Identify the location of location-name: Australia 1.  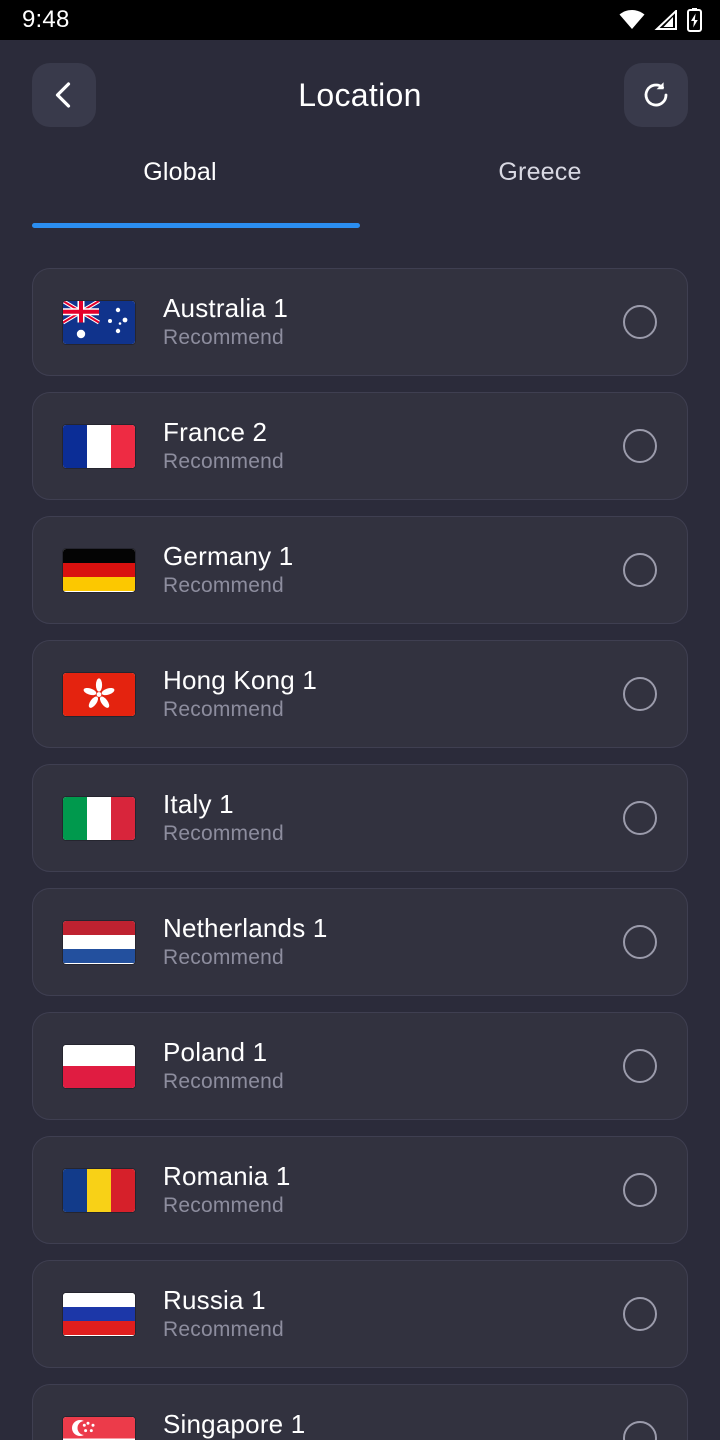
(226, 308).